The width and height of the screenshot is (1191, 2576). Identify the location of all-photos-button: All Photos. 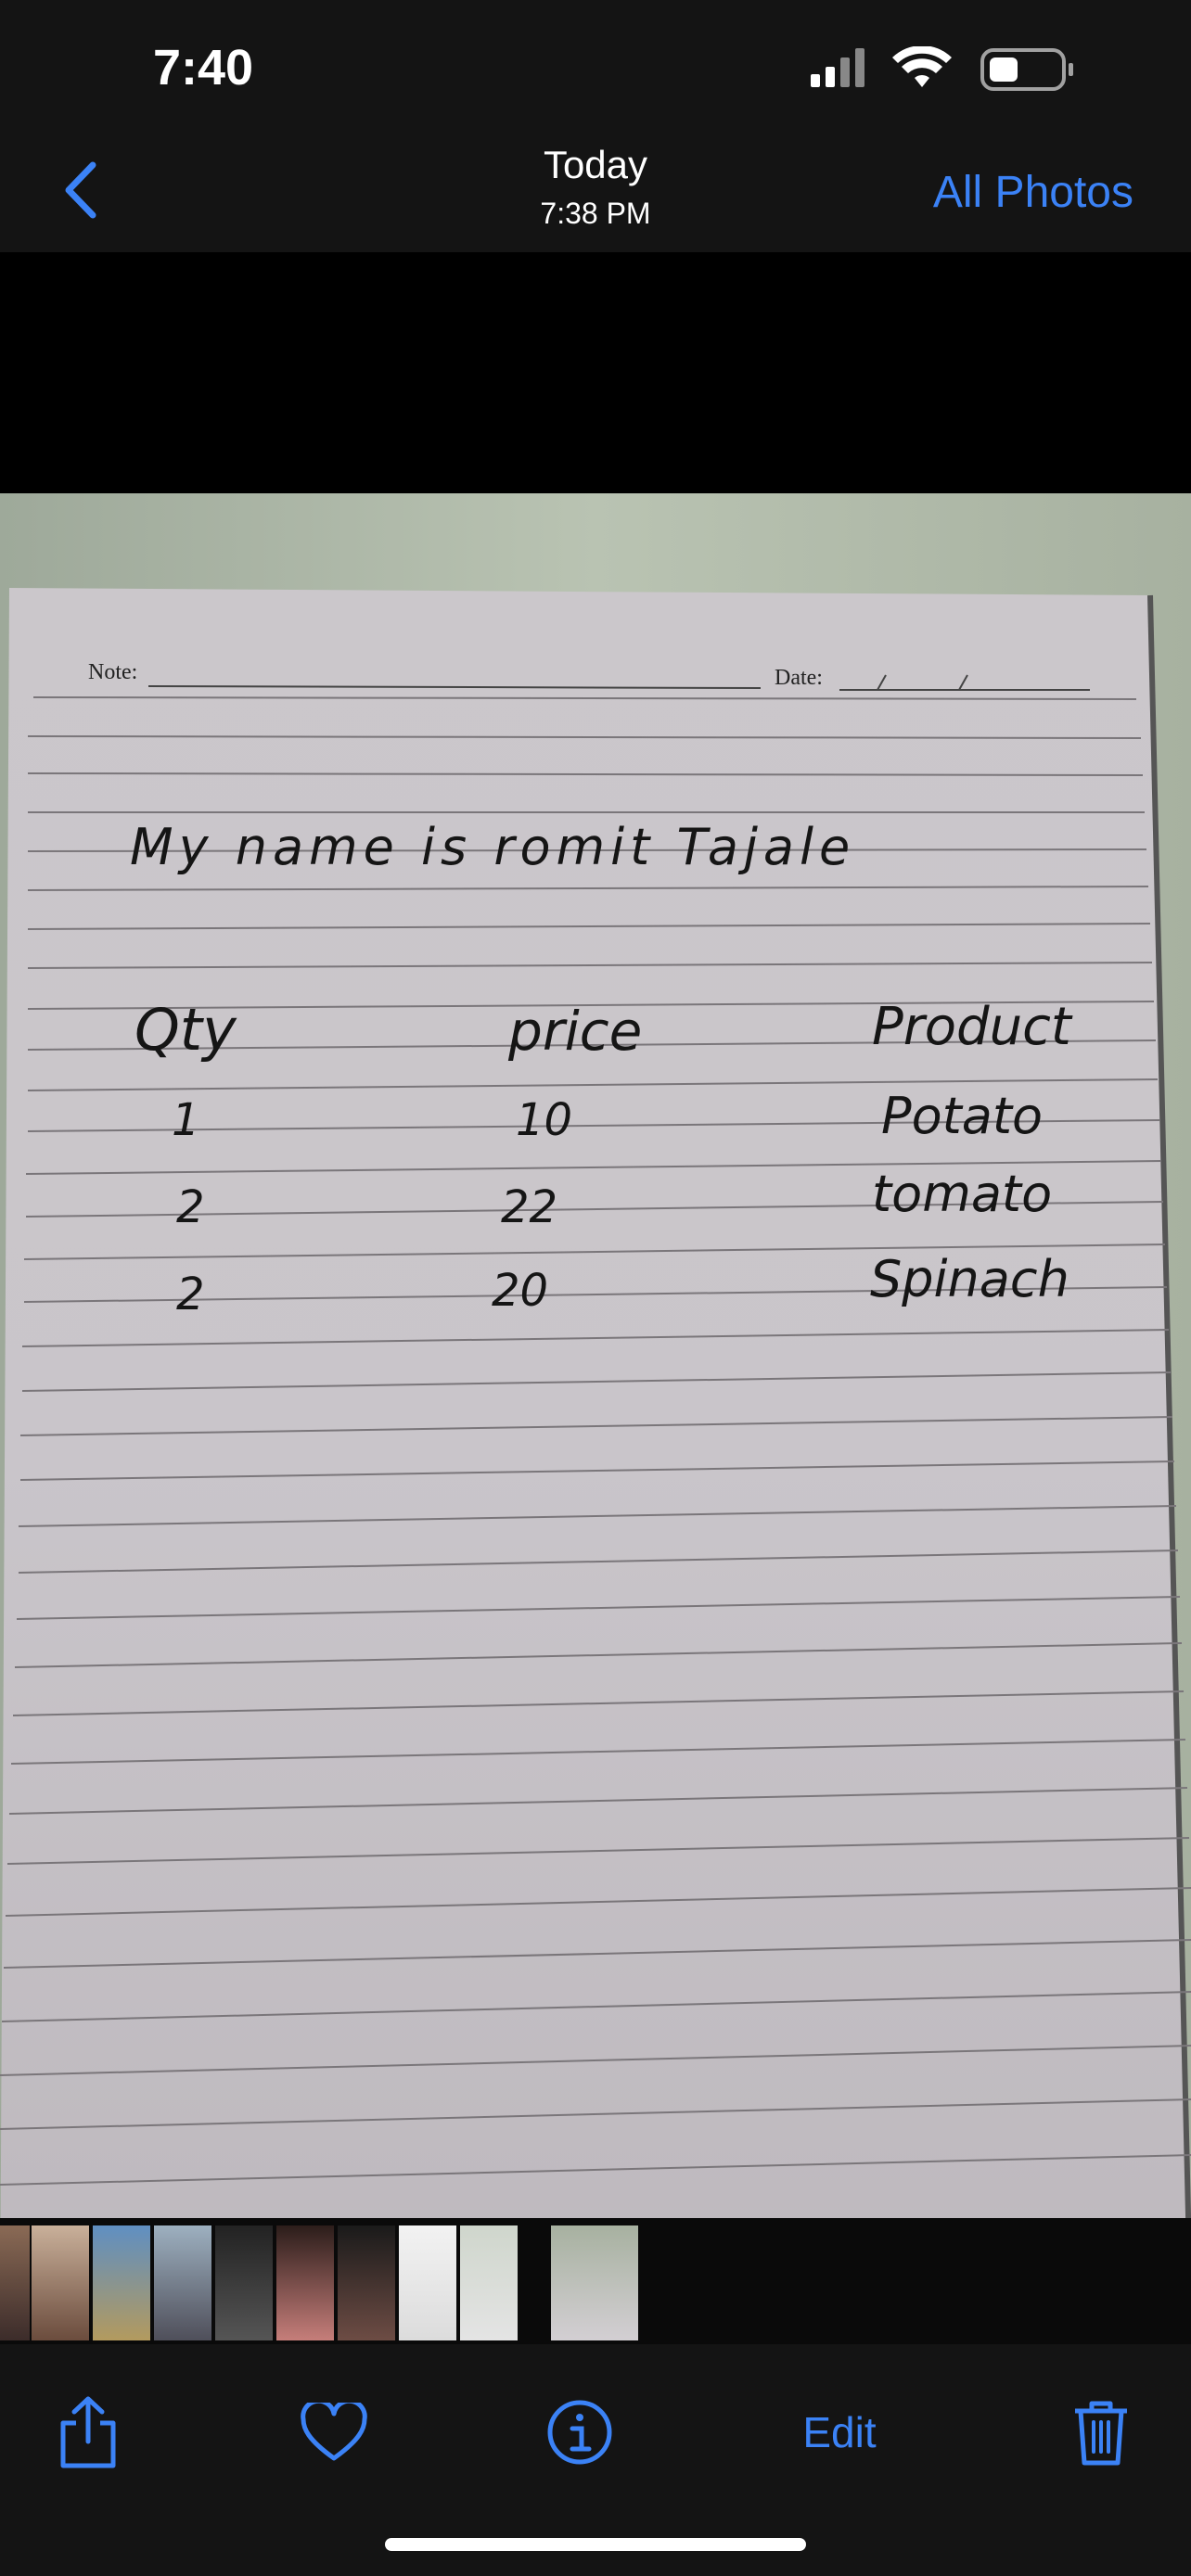
(1033, 192).